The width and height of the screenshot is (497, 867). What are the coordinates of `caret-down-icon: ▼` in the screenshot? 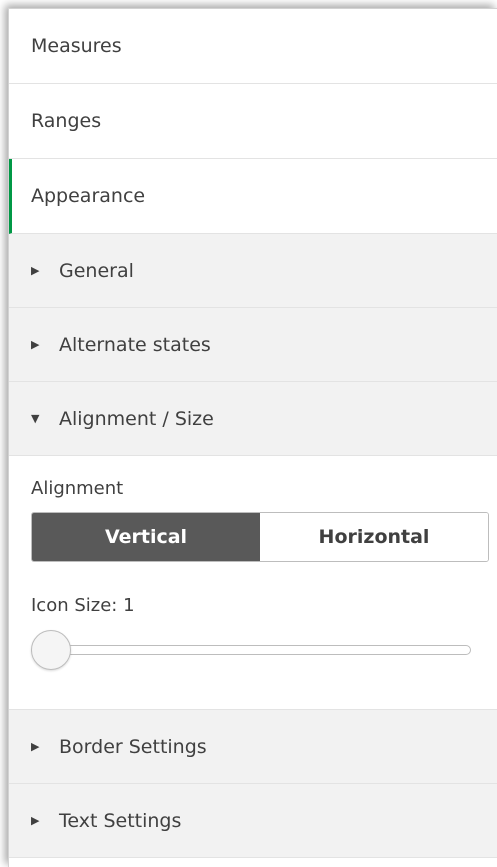 It's located at (35, 418).